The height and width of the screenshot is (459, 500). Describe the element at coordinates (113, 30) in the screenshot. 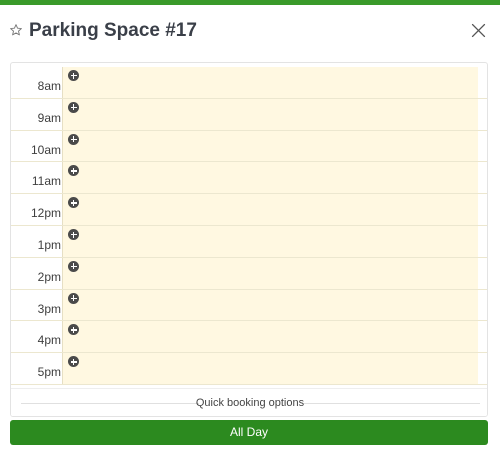

I see `modal-title: Parking Space #17` at that location.